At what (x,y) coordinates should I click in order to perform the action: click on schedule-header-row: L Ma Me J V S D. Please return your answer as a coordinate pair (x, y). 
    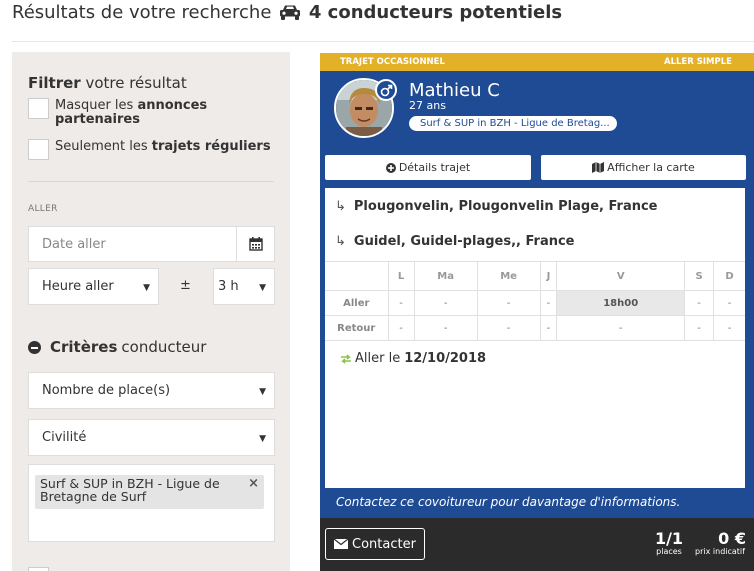
    Looking at the image, I should click on (535, 276).